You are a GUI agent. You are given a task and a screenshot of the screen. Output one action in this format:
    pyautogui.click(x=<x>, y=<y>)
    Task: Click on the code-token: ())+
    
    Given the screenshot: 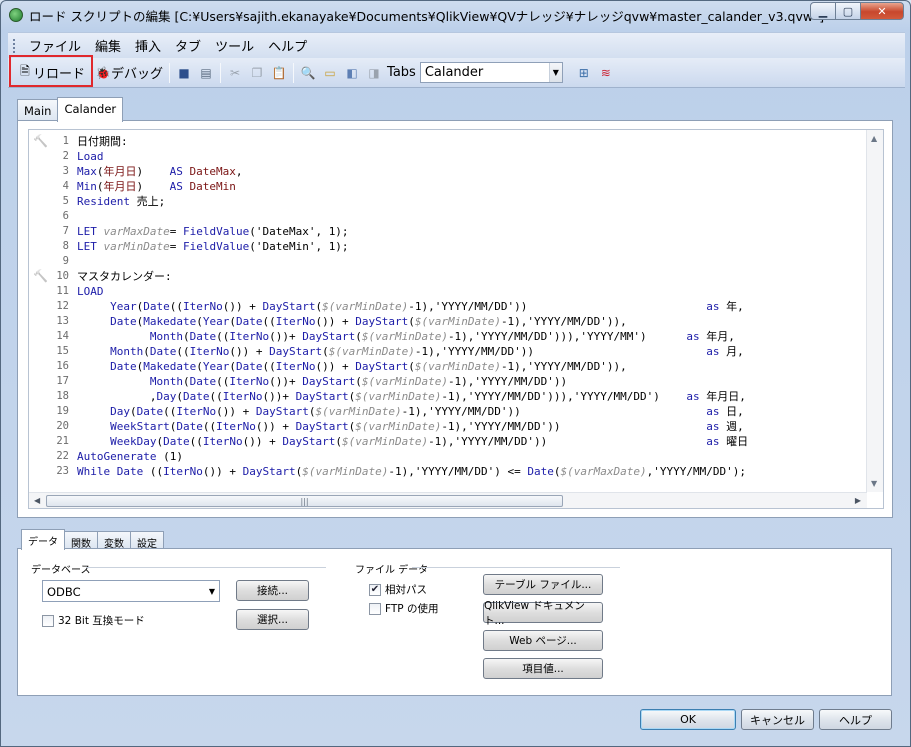 What is the action you would take?
    pyautogui.click(x=286, y=336)
    